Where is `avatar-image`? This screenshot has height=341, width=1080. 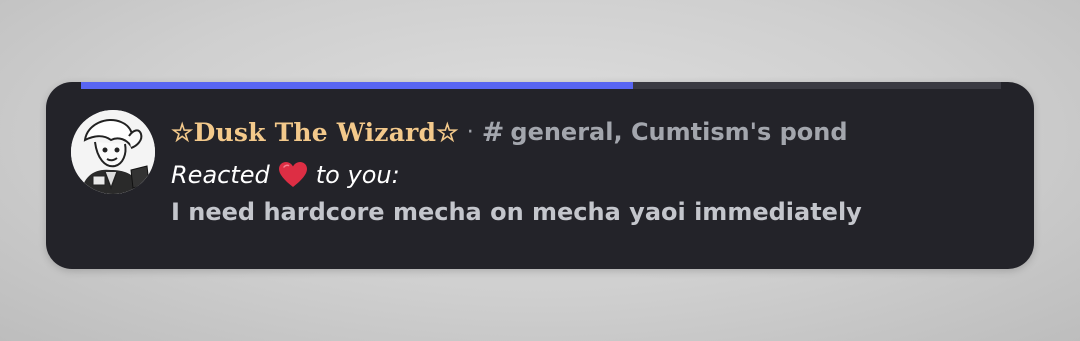
avatar-image is located at coordinates (113, 152).